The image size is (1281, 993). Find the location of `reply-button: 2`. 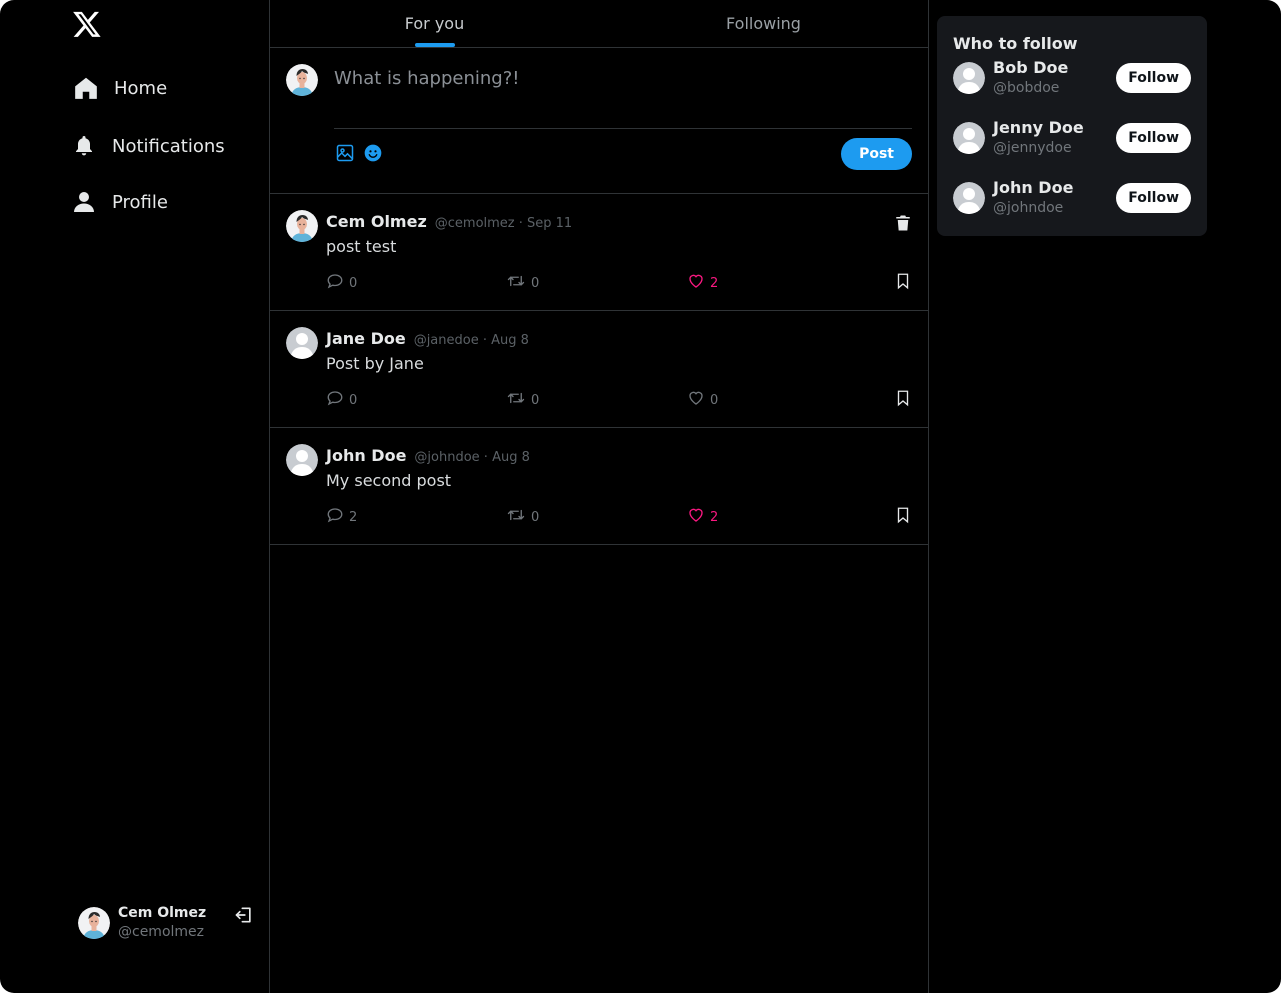

reply-button: 2 is located at coordinates (341, 517).